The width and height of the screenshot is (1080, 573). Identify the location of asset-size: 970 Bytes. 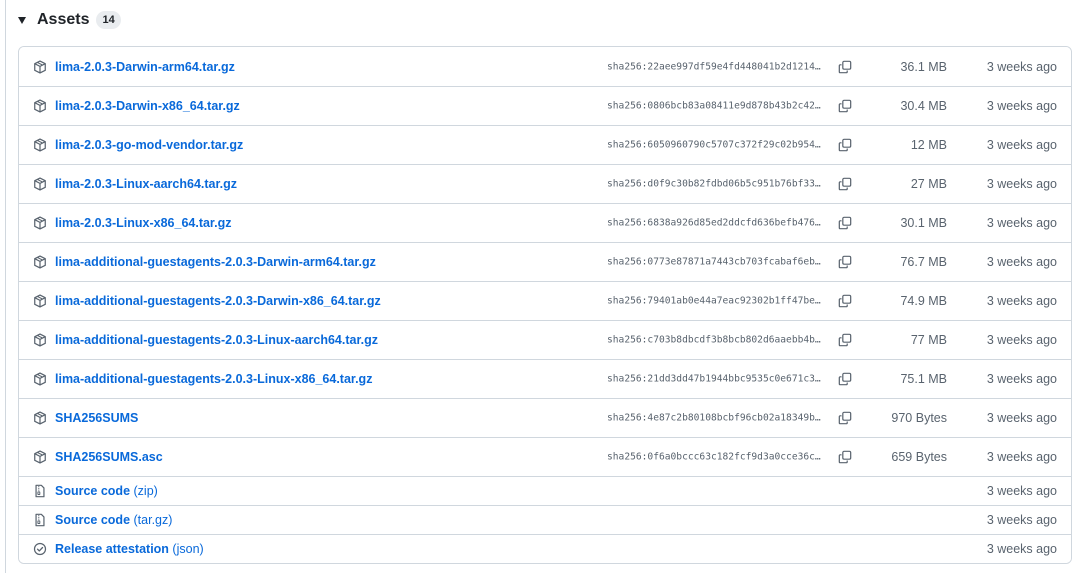
(919, 418).